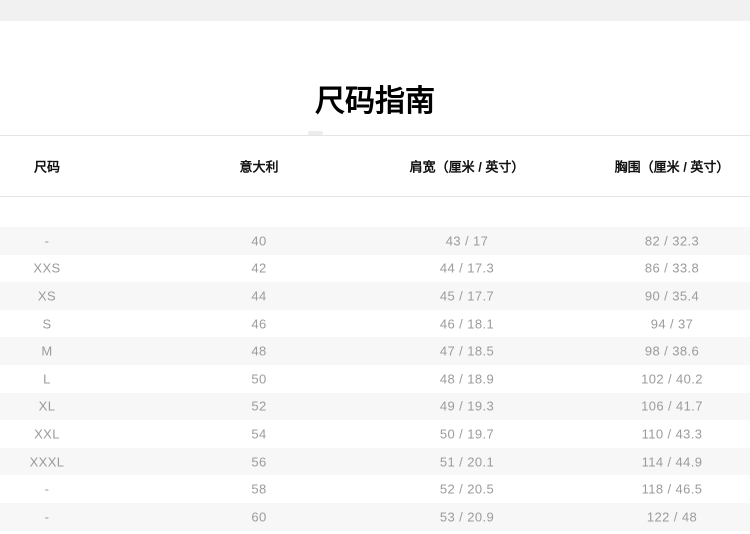  I want to click on table-cell-italy: 54, so click(259, 434).